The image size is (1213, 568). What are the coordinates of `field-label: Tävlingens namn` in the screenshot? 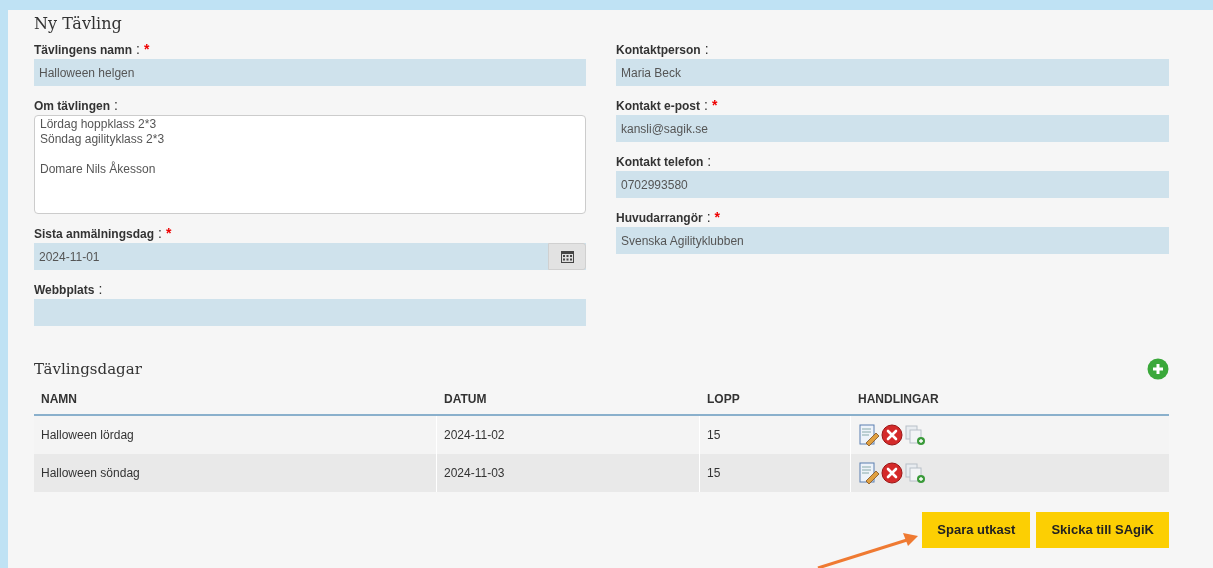 It's located at (83, 50).